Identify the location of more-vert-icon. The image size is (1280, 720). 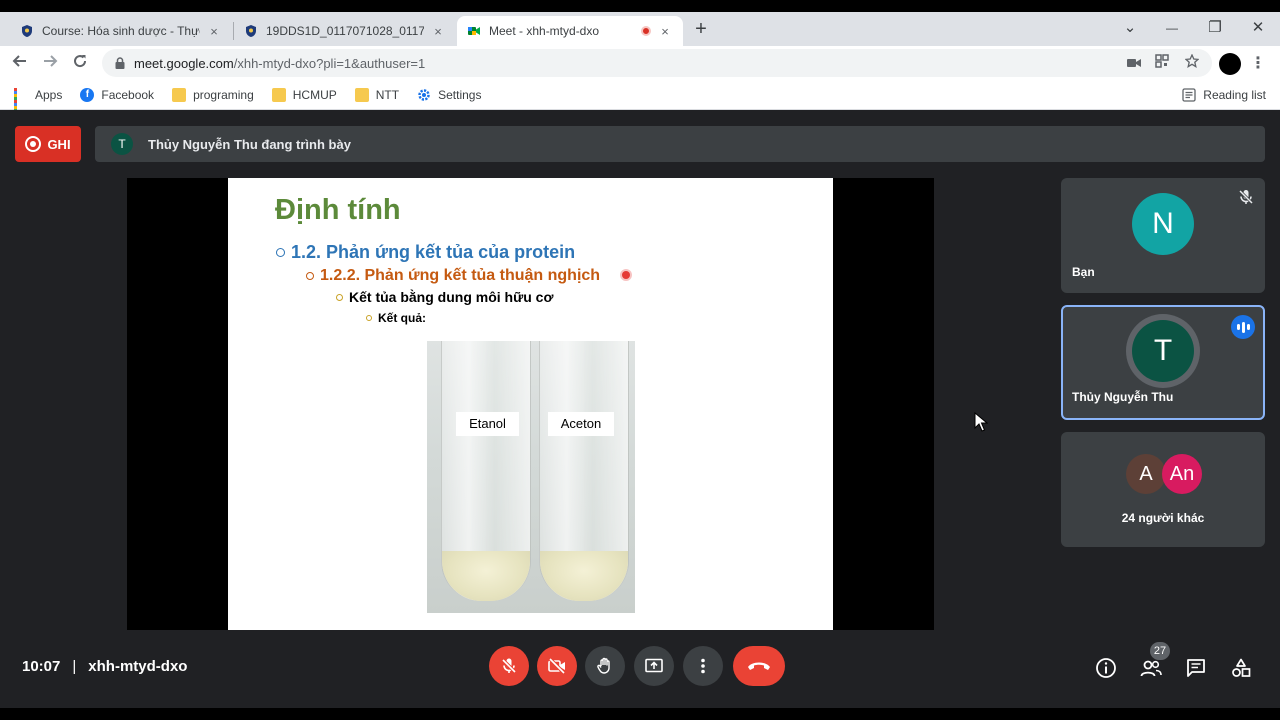
(703, 666).